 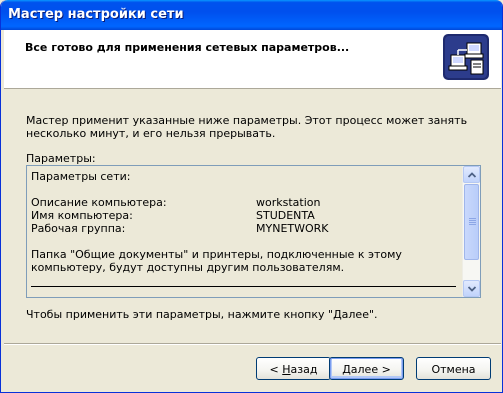 I want to click on param-value: MYNETWORK, so click(x=292, y=228).